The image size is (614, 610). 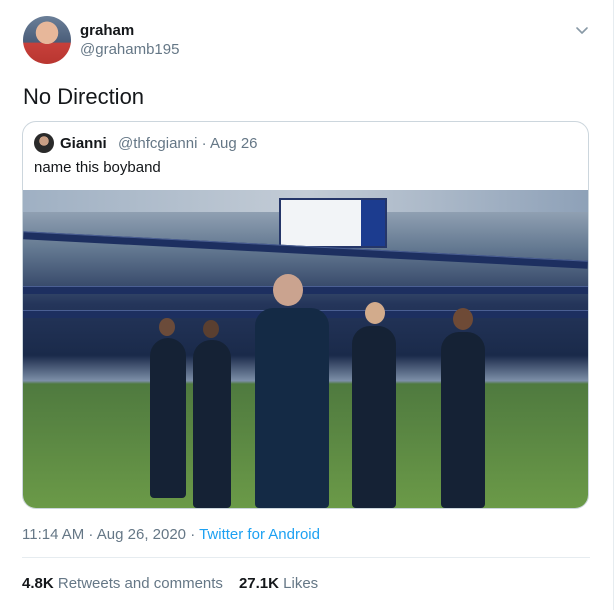 I want to click on retweets-count: 4.8K, so click(x=38, y=583).